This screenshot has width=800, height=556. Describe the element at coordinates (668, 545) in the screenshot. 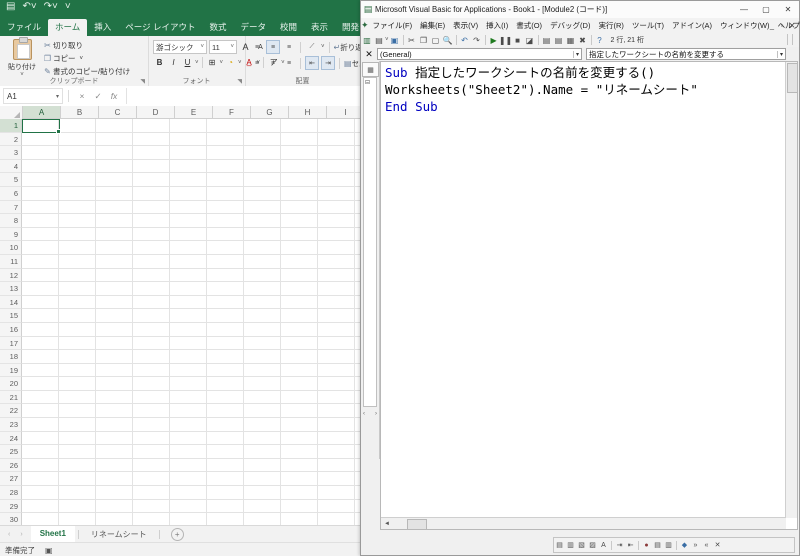

I see `uncomment-block-icon: ▥` at that location.